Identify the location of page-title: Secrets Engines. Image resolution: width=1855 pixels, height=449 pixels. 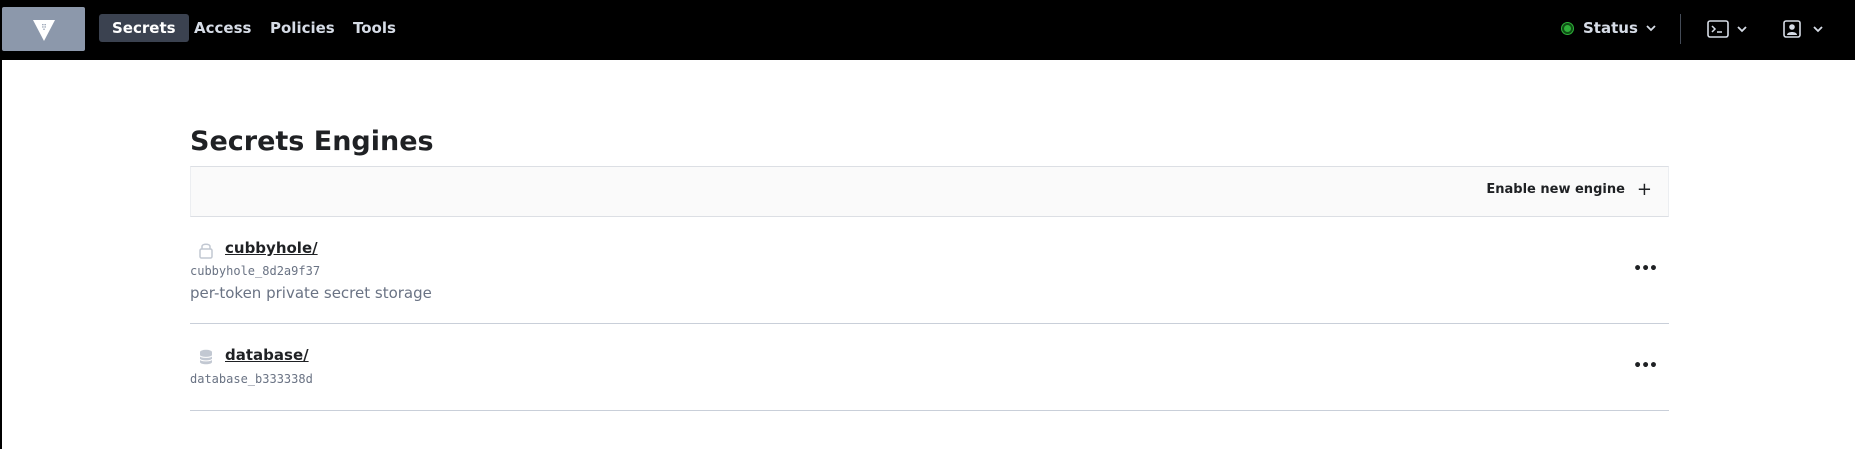
(312, 141).